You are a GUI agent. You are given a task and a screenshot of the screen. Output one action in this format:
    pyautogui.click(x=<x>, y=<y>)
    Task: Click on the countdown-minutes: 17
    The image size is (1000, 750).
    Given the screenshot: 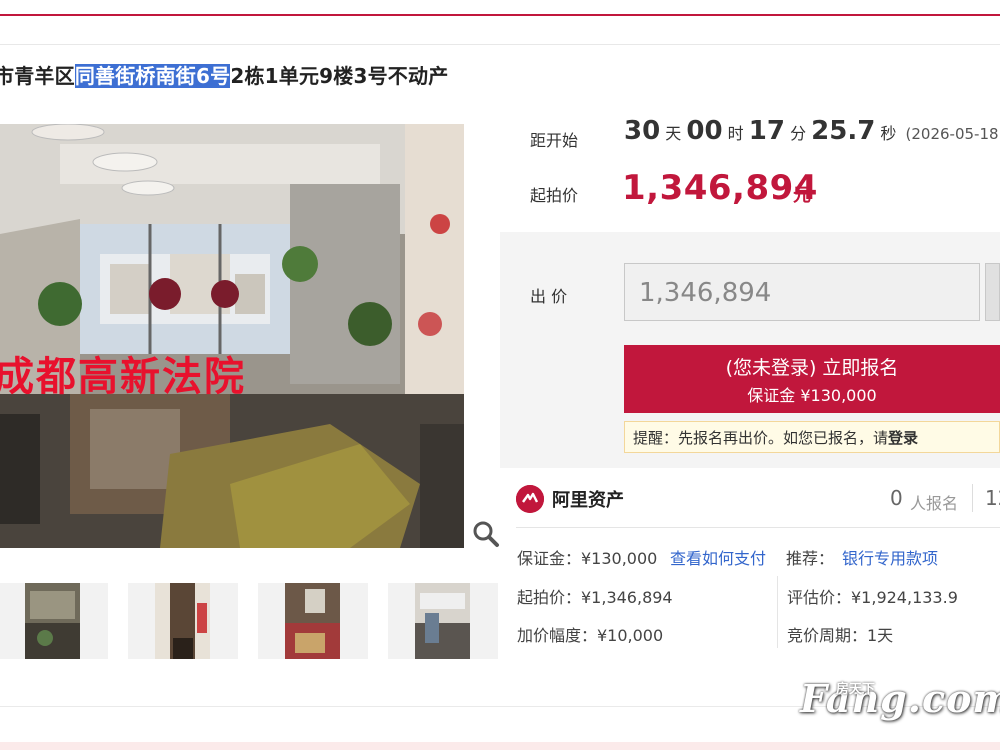 What is the action you would take?
    pyautogui.click(x=766, y=131)
    